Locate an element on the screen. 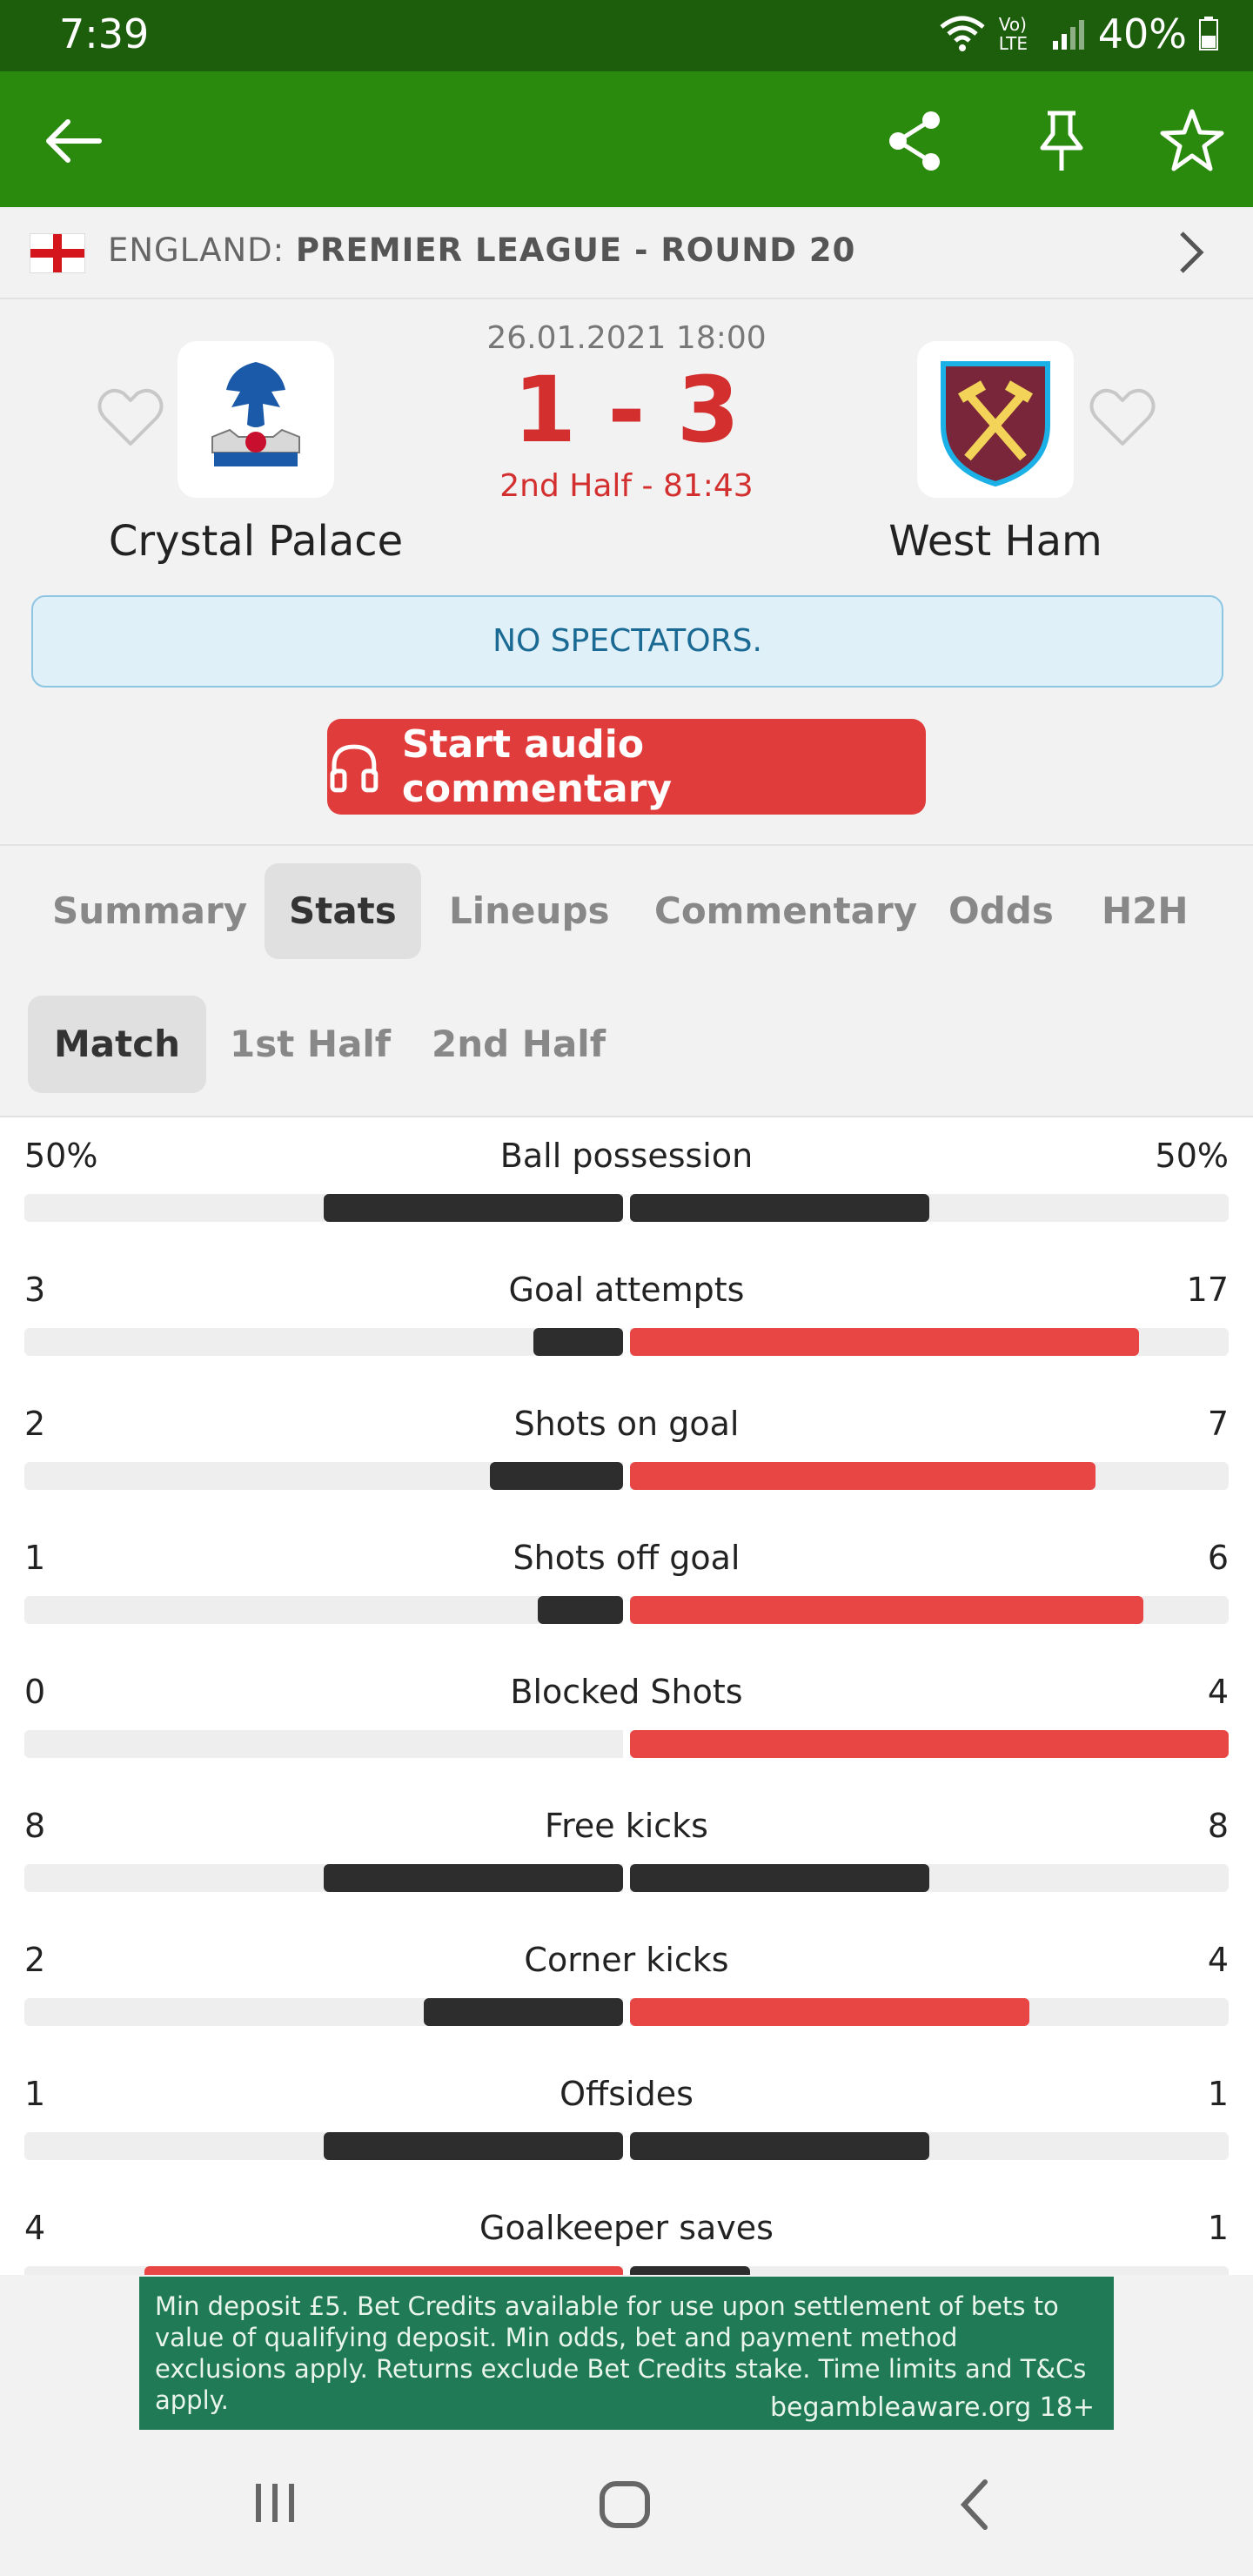  tab-summary: Summary is located at coordinates (149, 911).